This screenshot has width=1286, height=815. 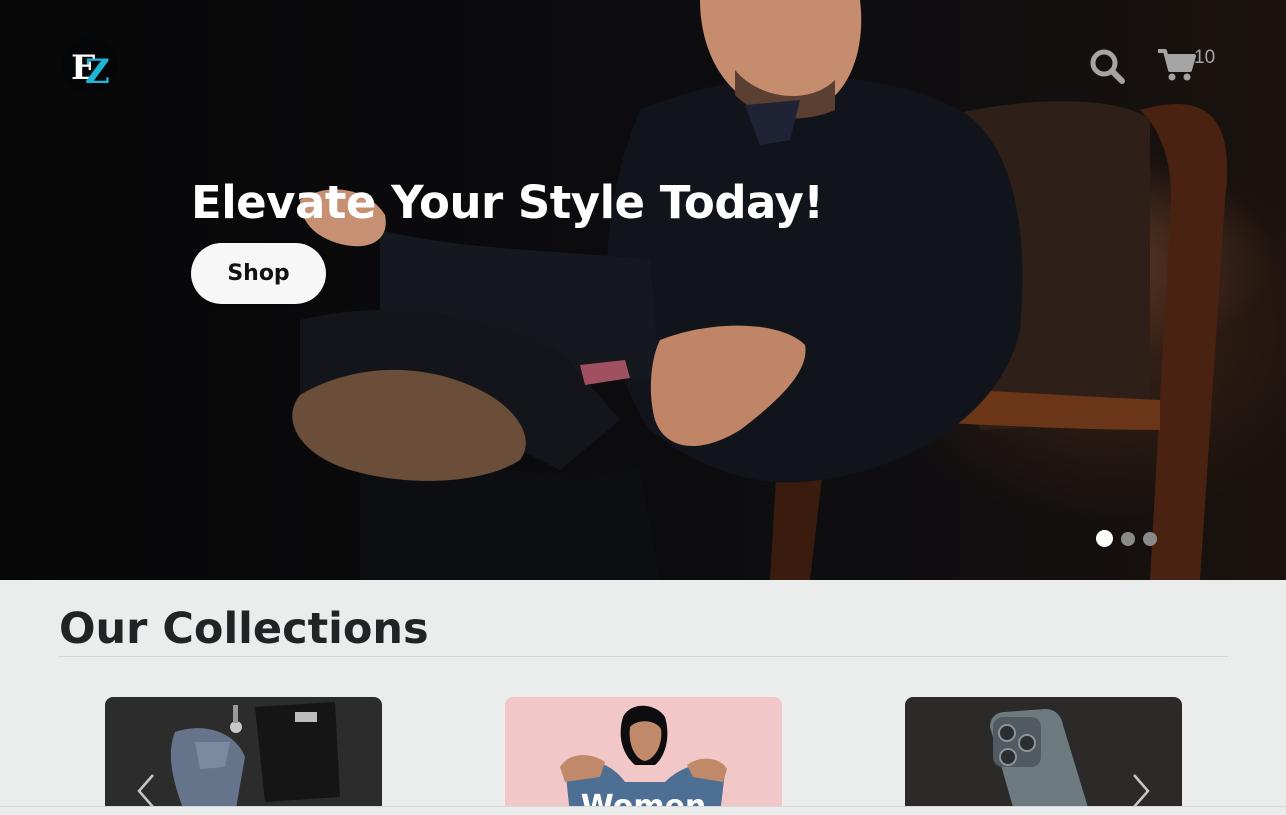 I want to click on search-button, so click(x=1108, y=66).